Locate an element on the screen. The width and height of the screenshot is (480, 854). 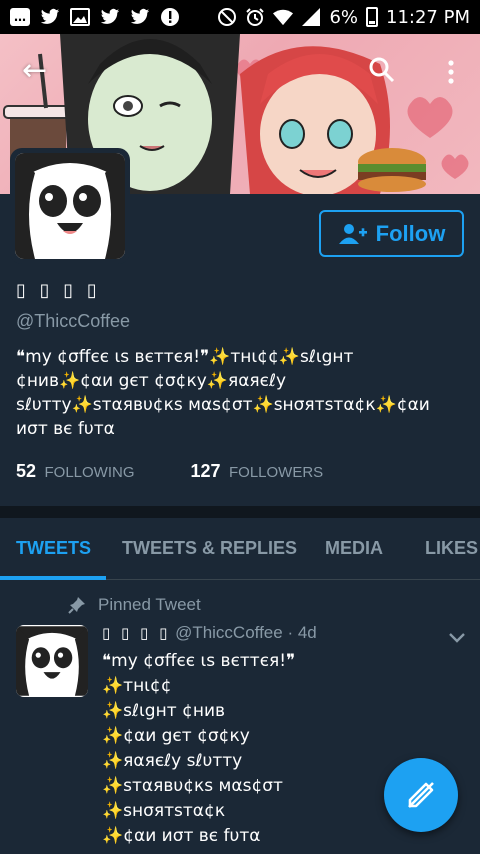
following-count: 52 is located at coordinates (26, 471).